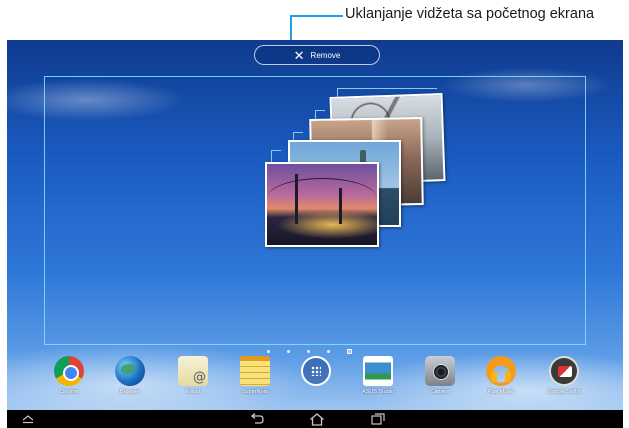  I want to click on app-label: Play Music, so click(501, 392).